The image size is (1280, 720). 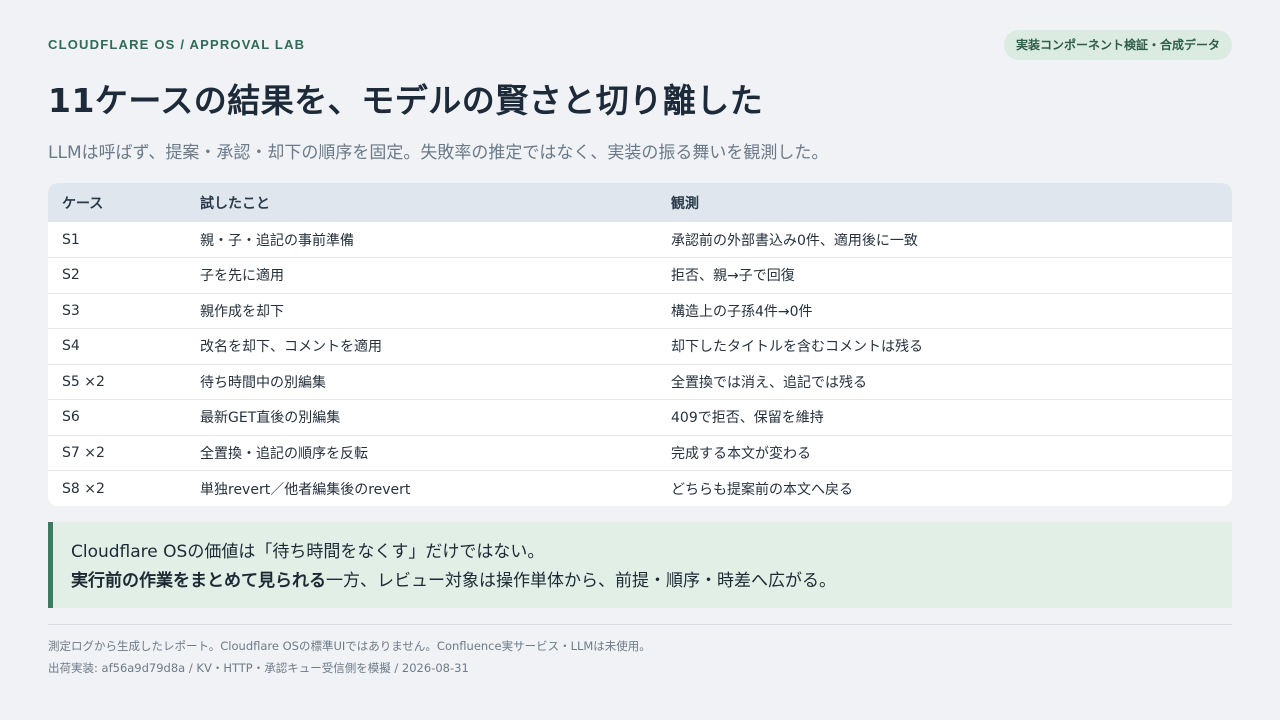 I want to click on observed-cell: 完成する本文が変わる, so click(x=741, y=453).